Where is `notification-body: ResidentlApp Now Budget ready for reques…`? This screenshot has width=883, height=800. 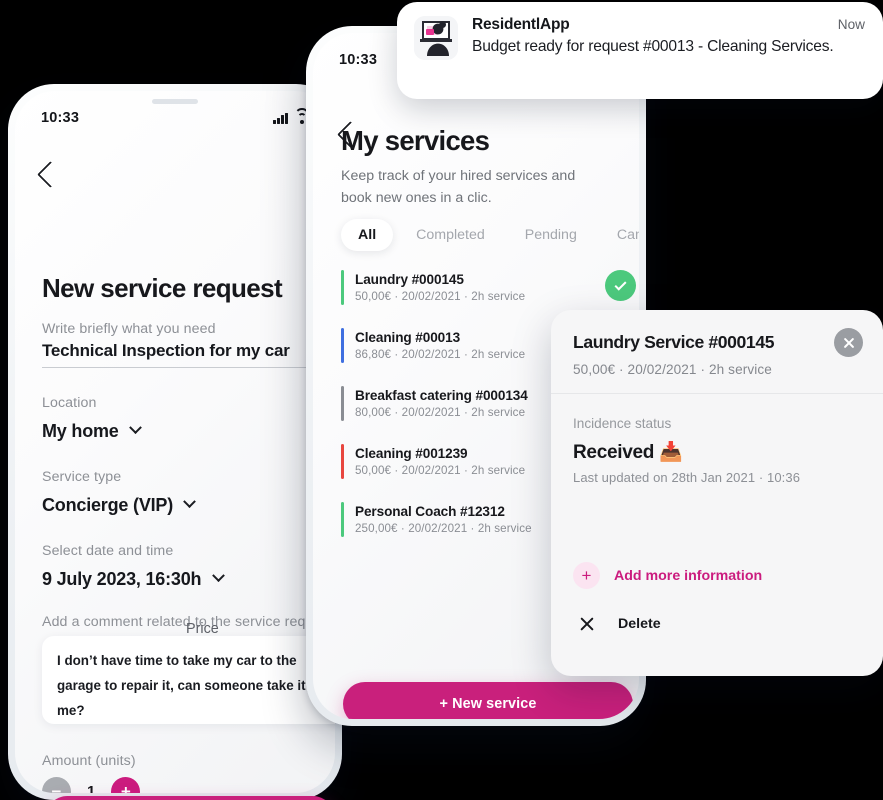
notification-body: ResidentlApp Now Budget ready for reques… is located at coordinates (668, 50).